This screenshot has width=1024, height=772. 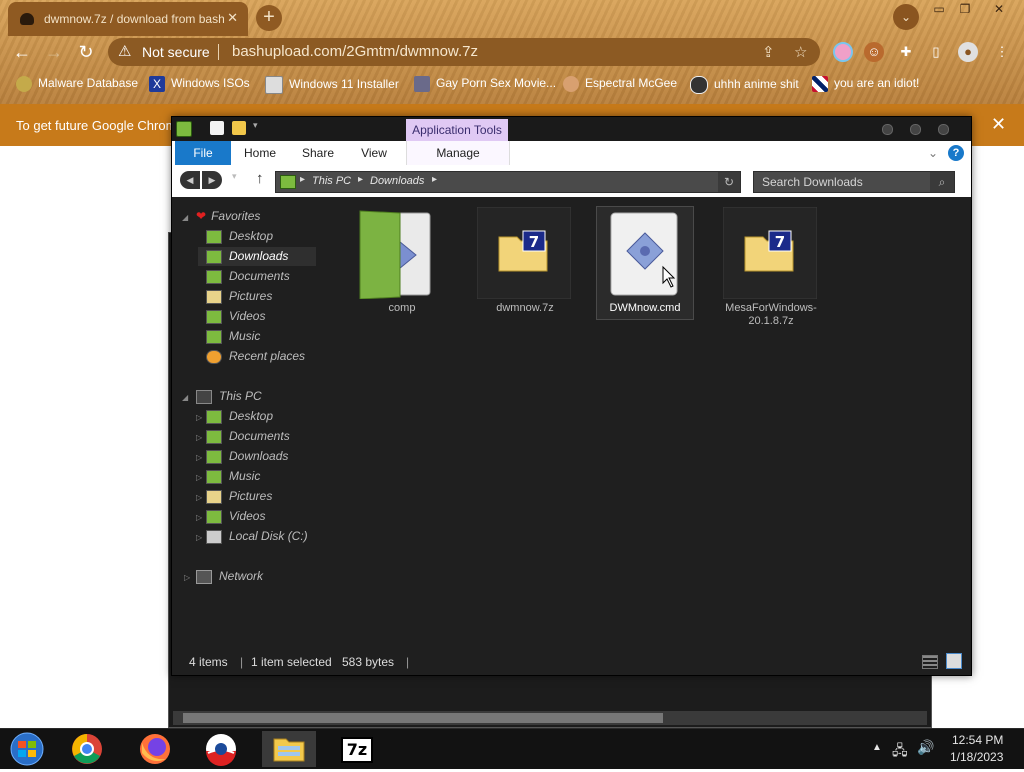 What do you see at coordinates (124, 51) in the screenshot?
I see `warning-icon: ⚠` at bounding box center [124, 51].